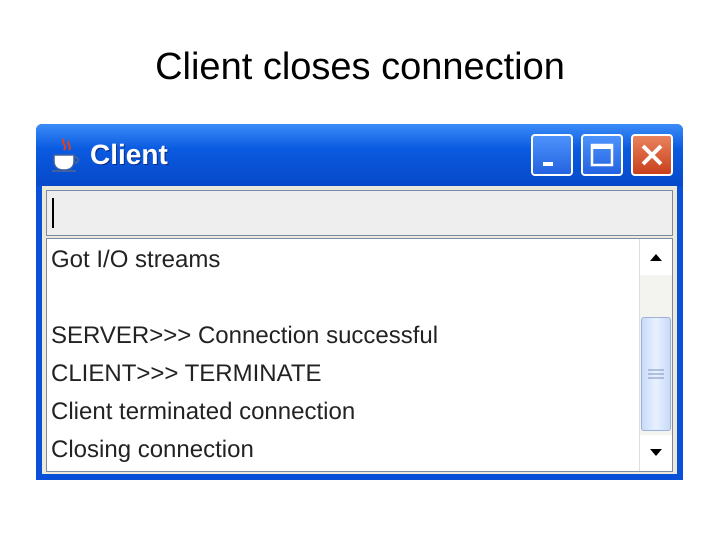 The height and width of the screenshot is (540, 720). I want to click on maximize-button, so click(602, 155).